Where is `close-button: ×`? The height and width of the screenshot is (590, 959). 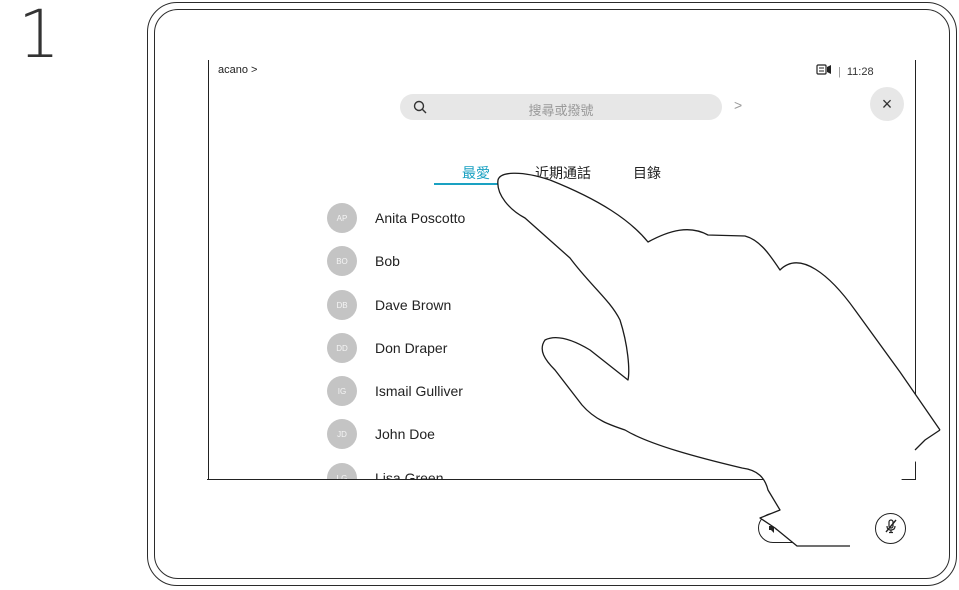 close-button: × is located at coordinates (887, 104).